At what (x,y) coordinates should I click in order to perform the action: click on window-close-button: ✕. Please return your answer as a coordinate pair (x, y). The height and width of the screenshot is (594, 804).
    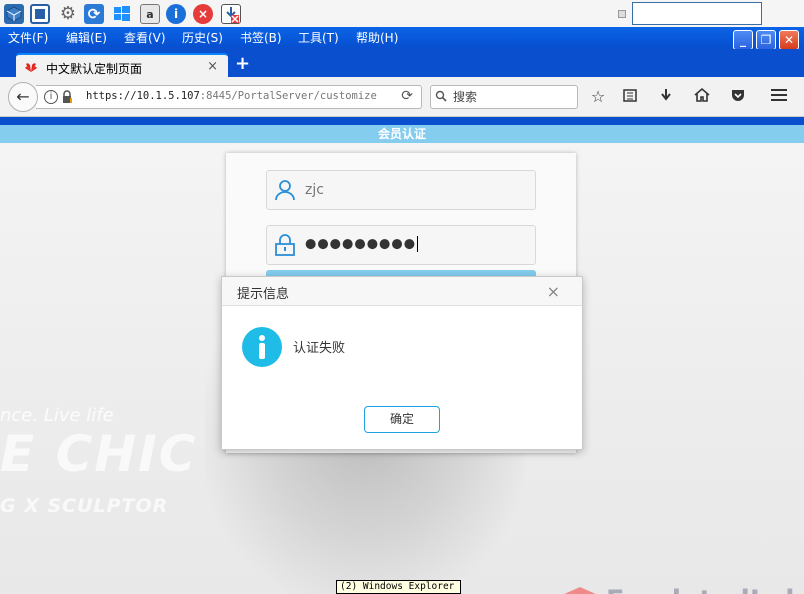
    Looking at the image, I should click on (789, 40).